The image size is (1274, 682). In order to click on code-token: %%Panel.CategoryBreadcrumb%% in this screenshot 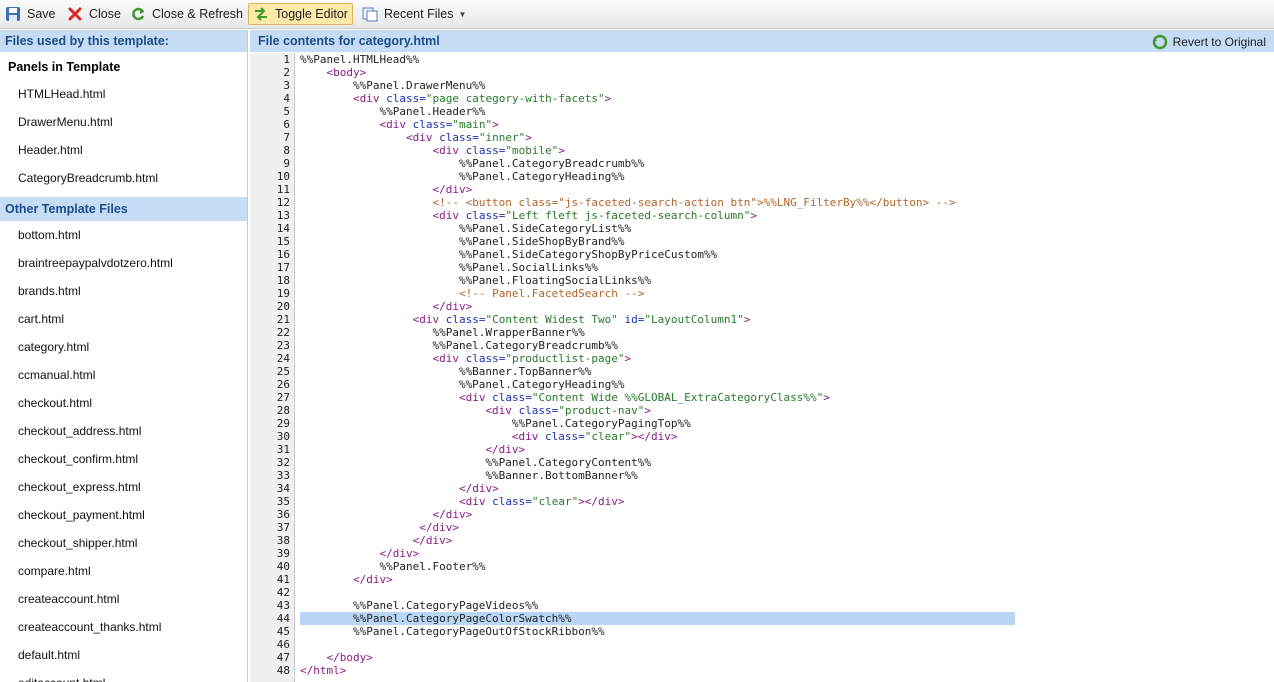, I will do `click(459, 345)`.